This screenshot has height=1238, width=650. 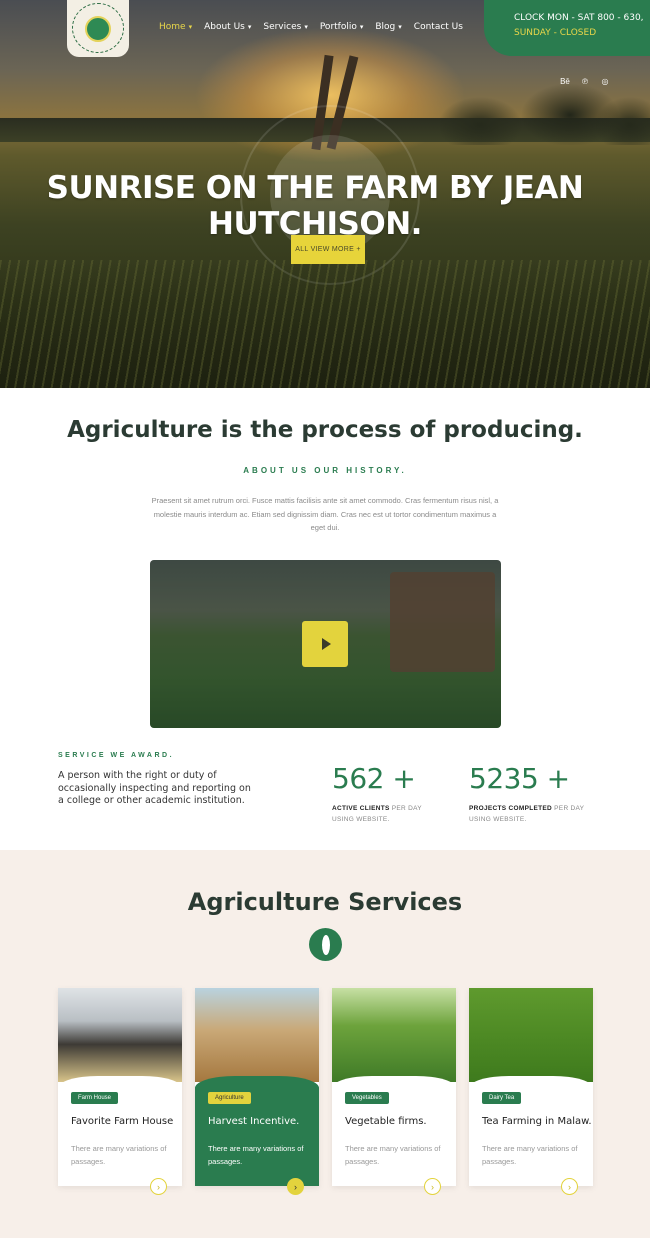 What do you see at coordinates (511, 808) in the screenshot?
I see `stat-caption-bold: PROJECTS COMPLETED` at bounding box center [511, 808].